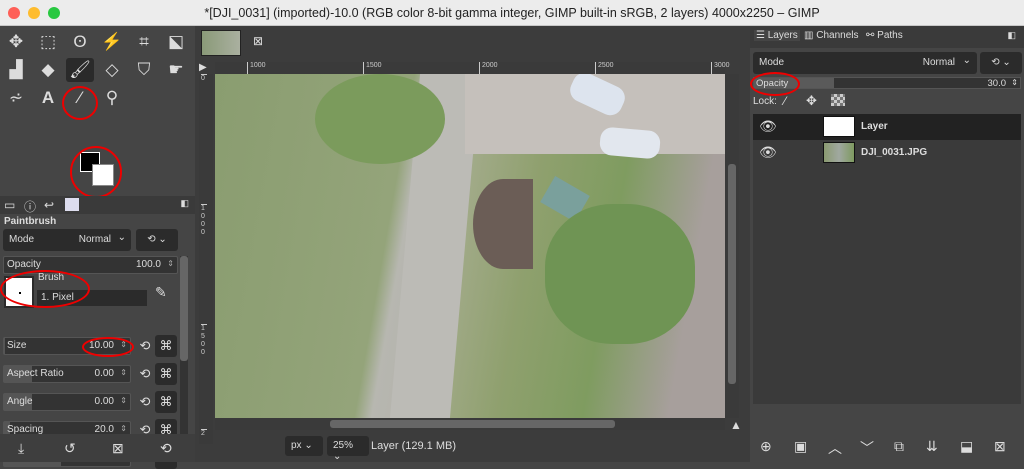 This screenshot has height=469, width=1024. What do you see at coordinates (811, 101) in the screenshot?
I see `lock-position-icon: ✥` at bounding box center [811, 101].